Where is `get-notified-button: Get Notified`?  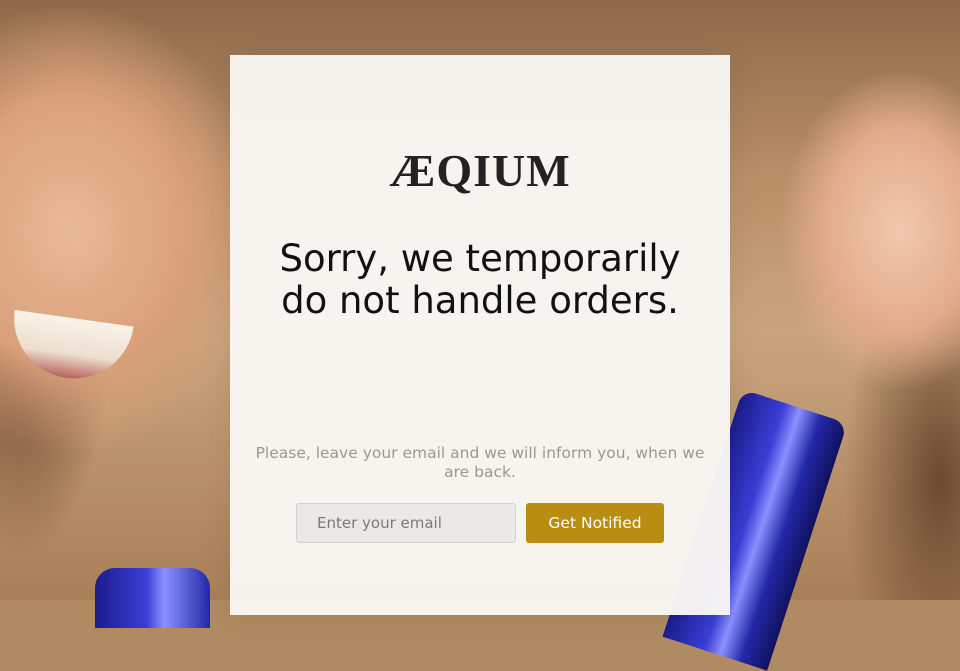 get-notified-button: Get Notified is located at coordinates (595, 523).